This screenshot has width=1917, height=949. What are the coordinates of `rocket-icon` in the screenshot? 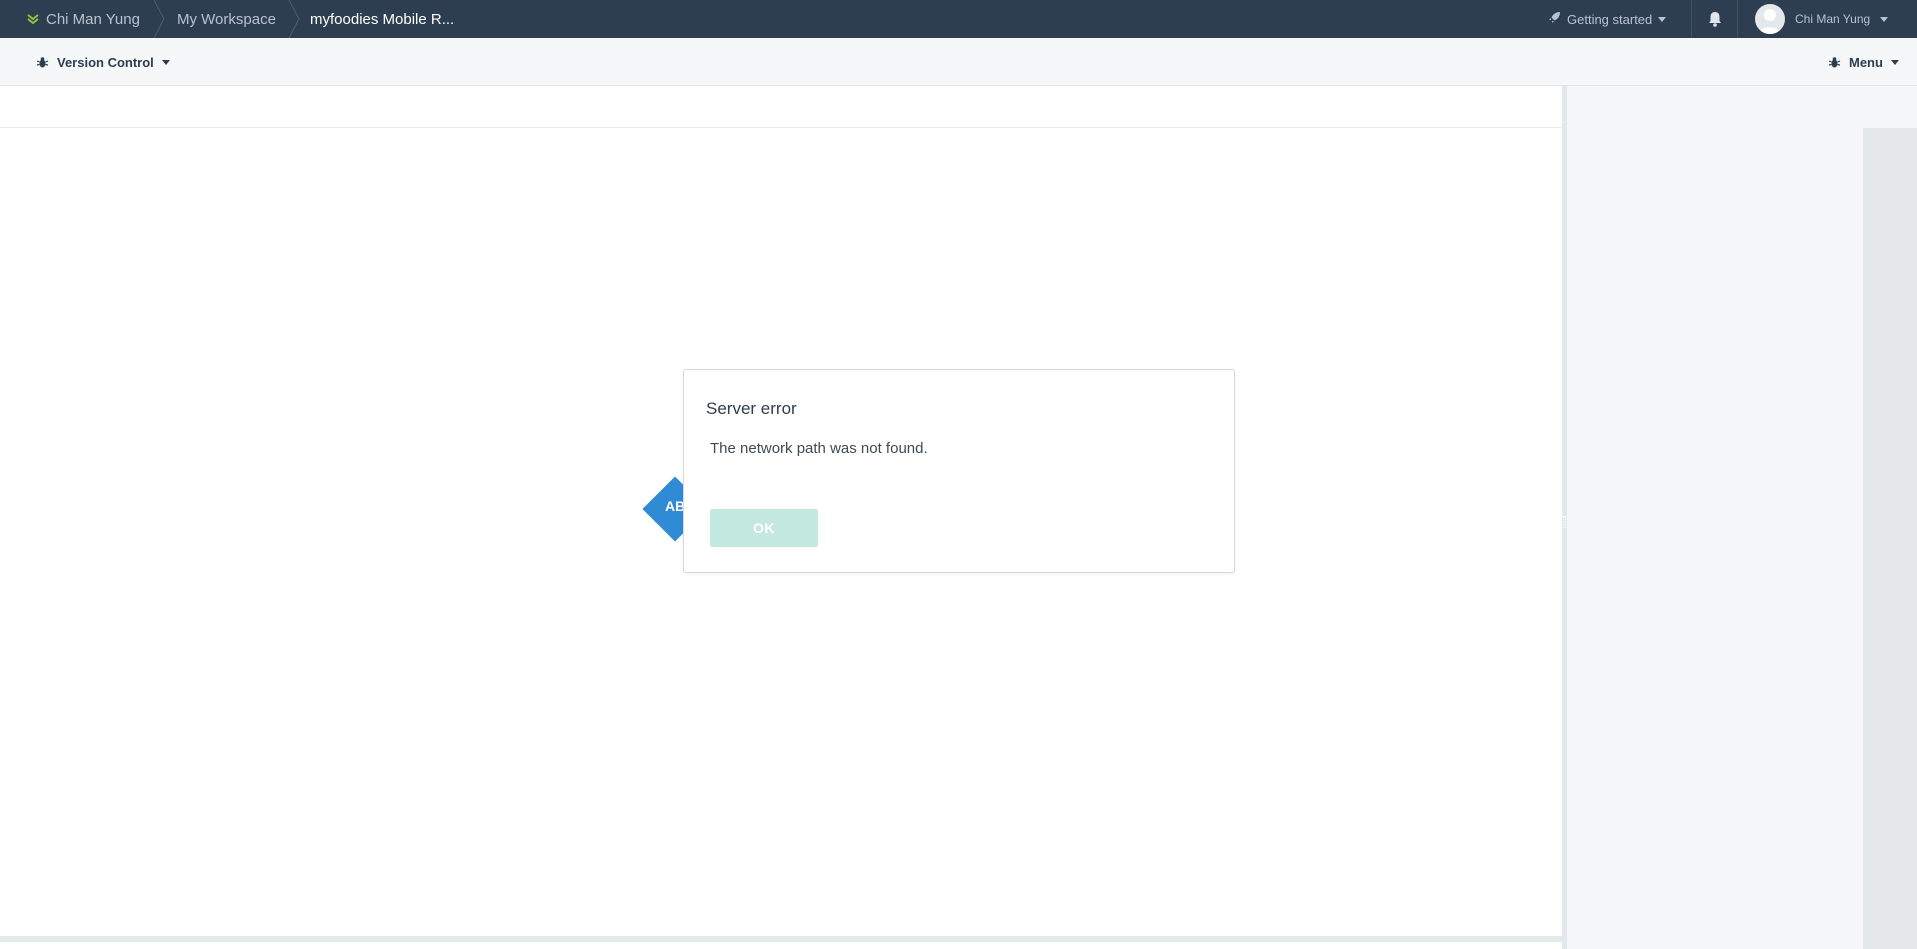 It's located at (1554, 19).